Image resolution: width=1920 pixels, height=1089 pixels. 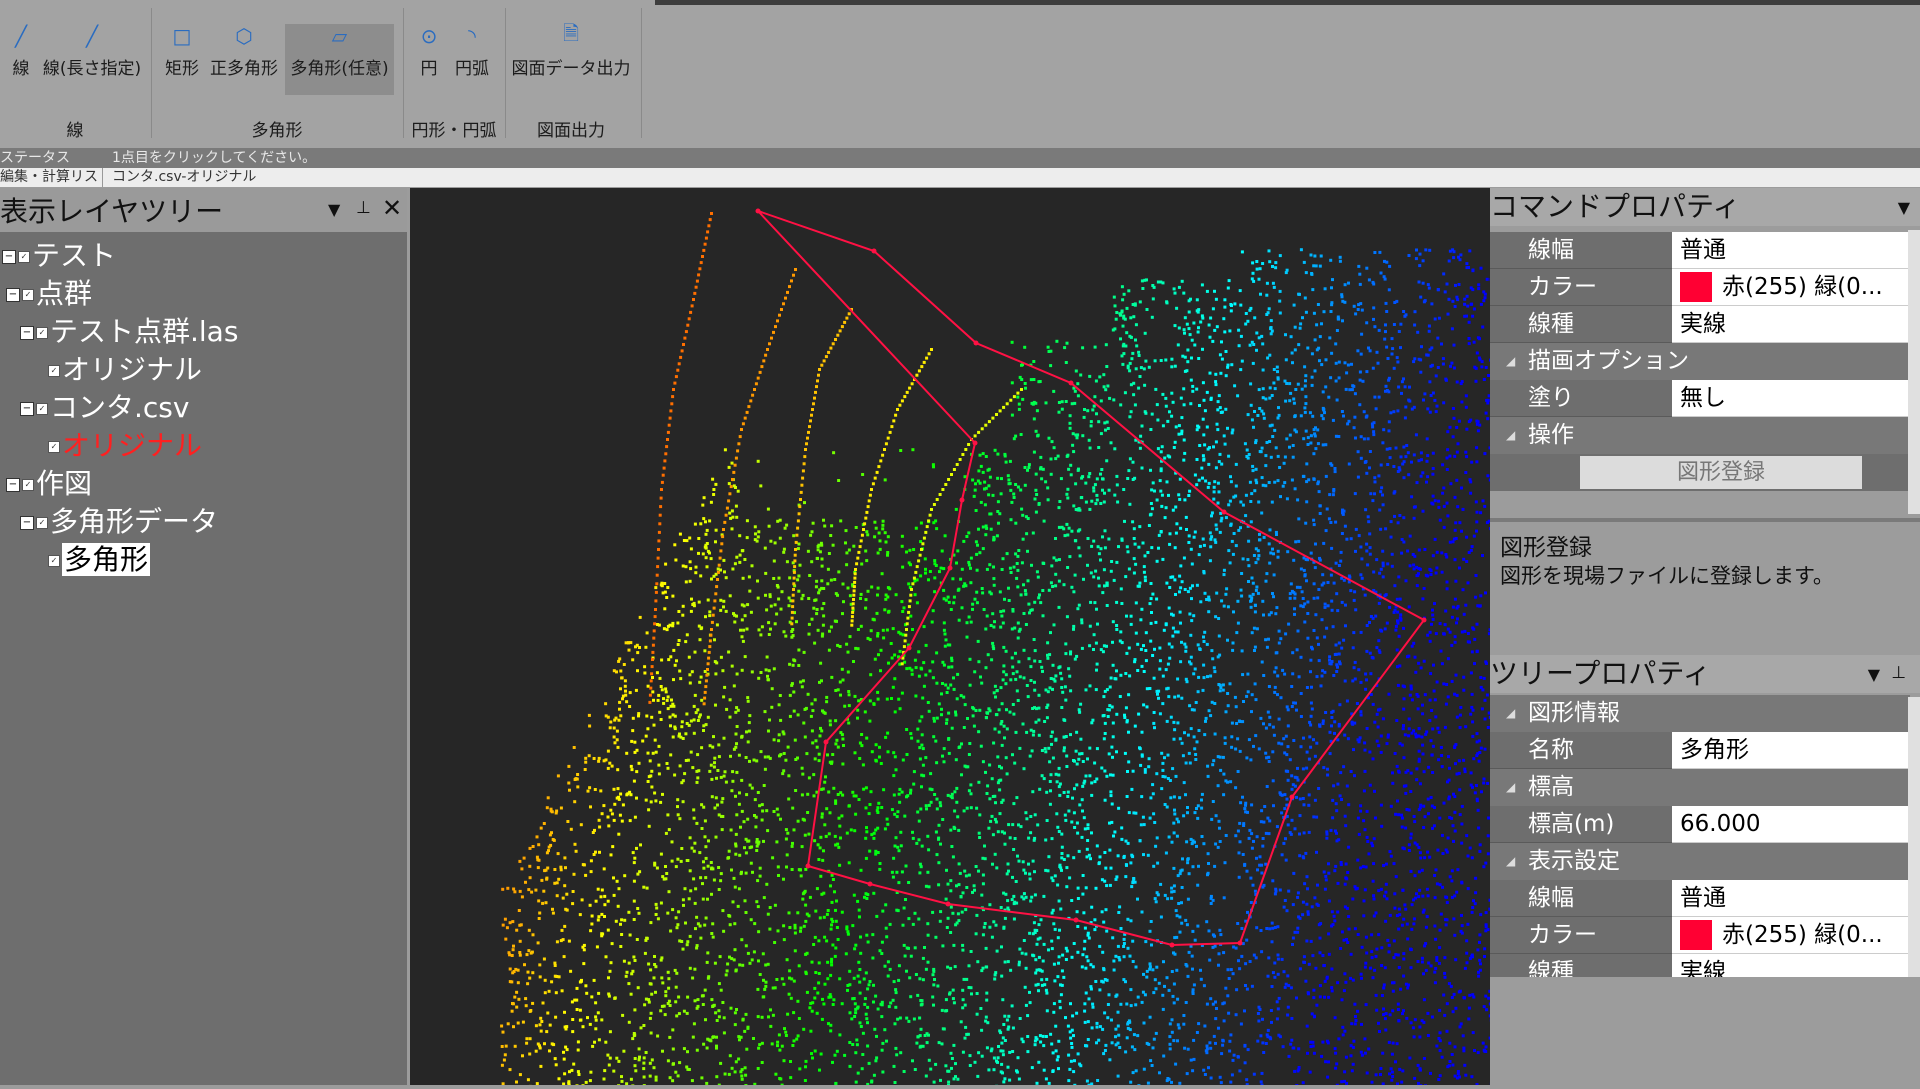 I want to click on circle-button: ⊙ 円, so click(x=429, y=47).